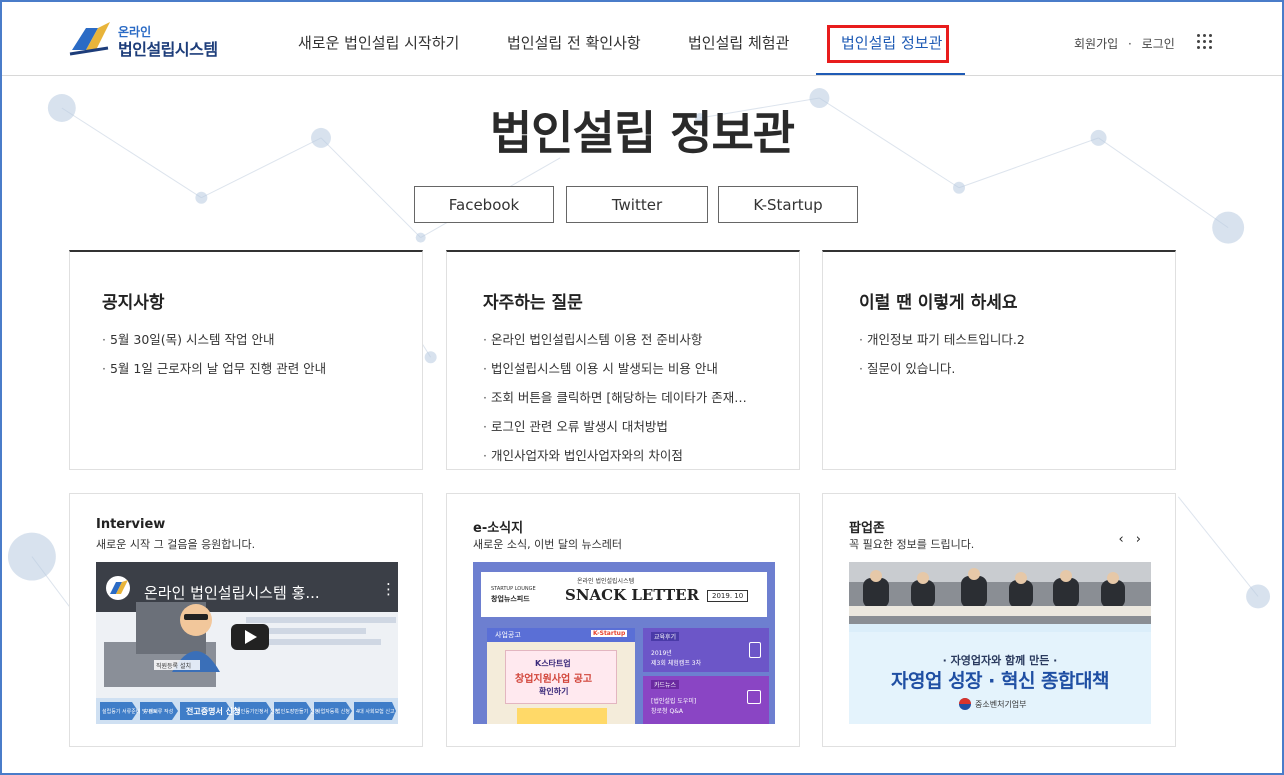 This screenshot has width=1284, height=775. What do you see at coordinates (888, 44) in the screenshot?
I see `highlight-box` at bounding box center [888, 44].